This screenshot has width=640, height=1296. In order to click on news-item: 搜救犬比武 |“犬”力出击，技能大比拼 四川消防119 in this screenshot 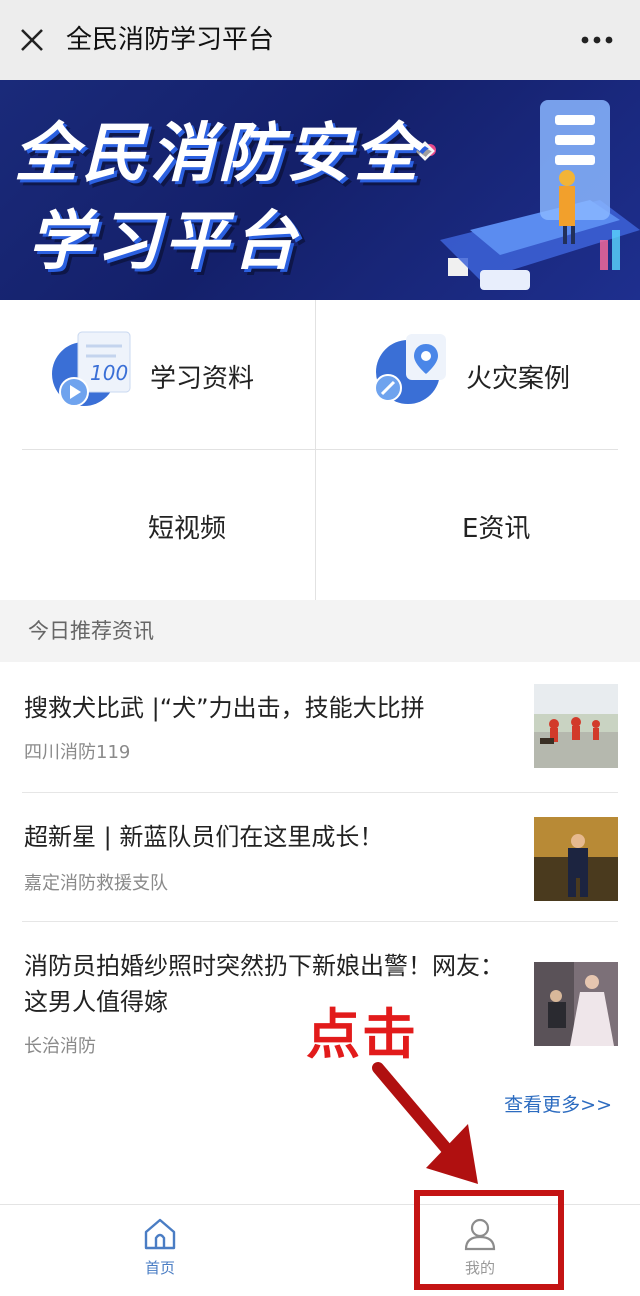, I will do `click(320, 727)`.